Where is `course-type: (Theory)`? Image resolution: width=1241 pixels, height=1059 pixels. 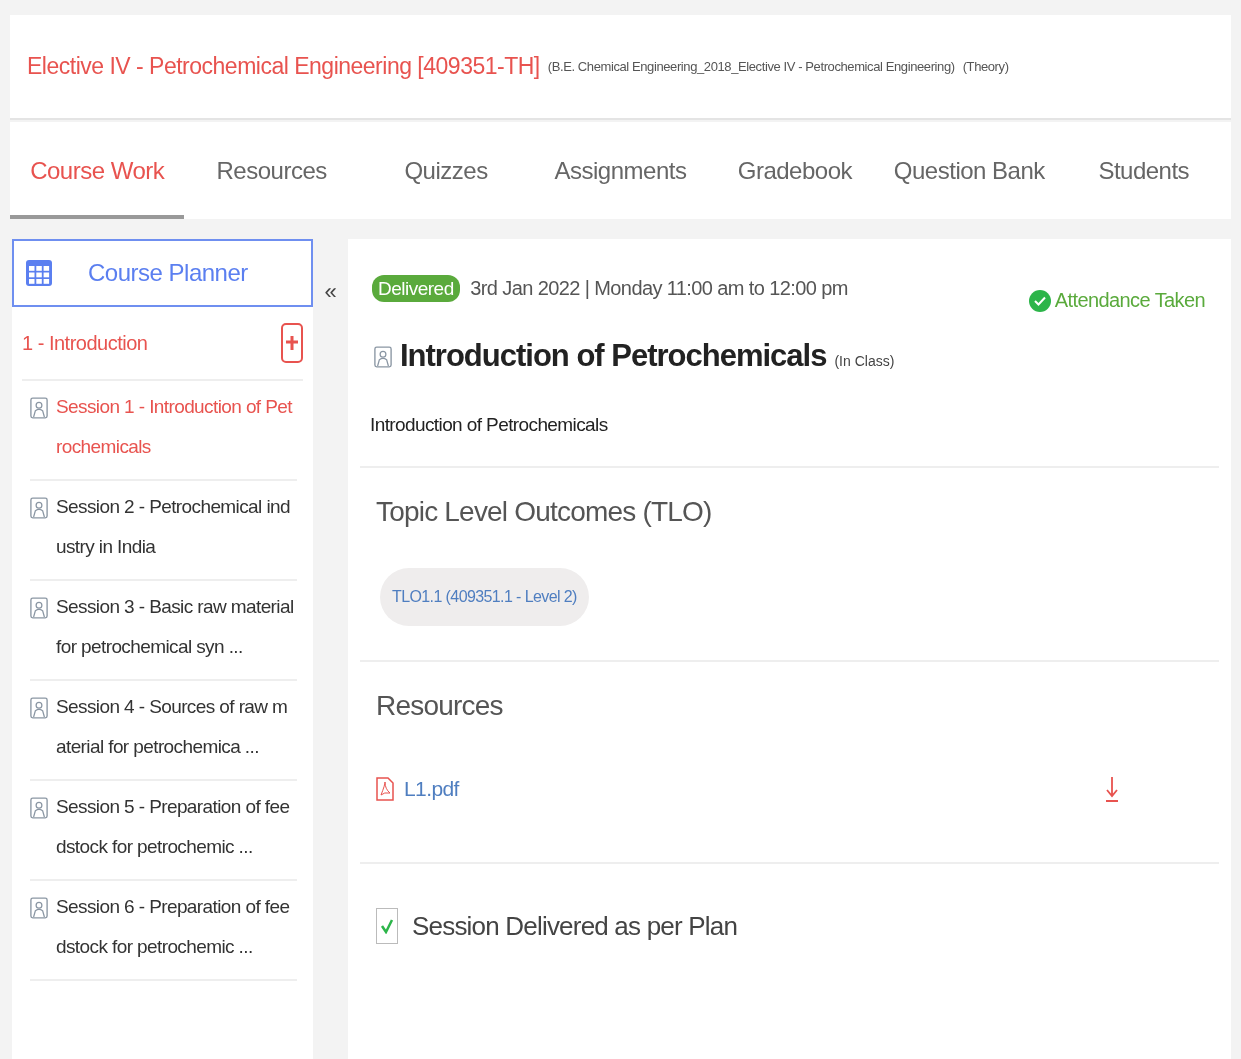
course-type: (Theory) is located at coordinates (985, 66).